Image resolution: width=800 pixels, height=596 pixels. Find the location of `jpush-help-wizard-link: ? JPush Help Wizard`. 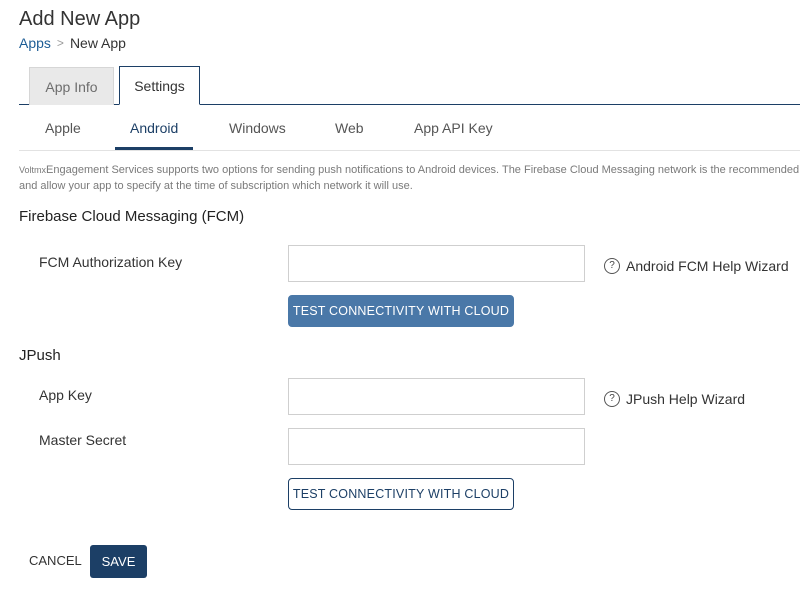

jpush-help-wizard-link: ? JPush Help Wizard is located at coordinates (674, 399).